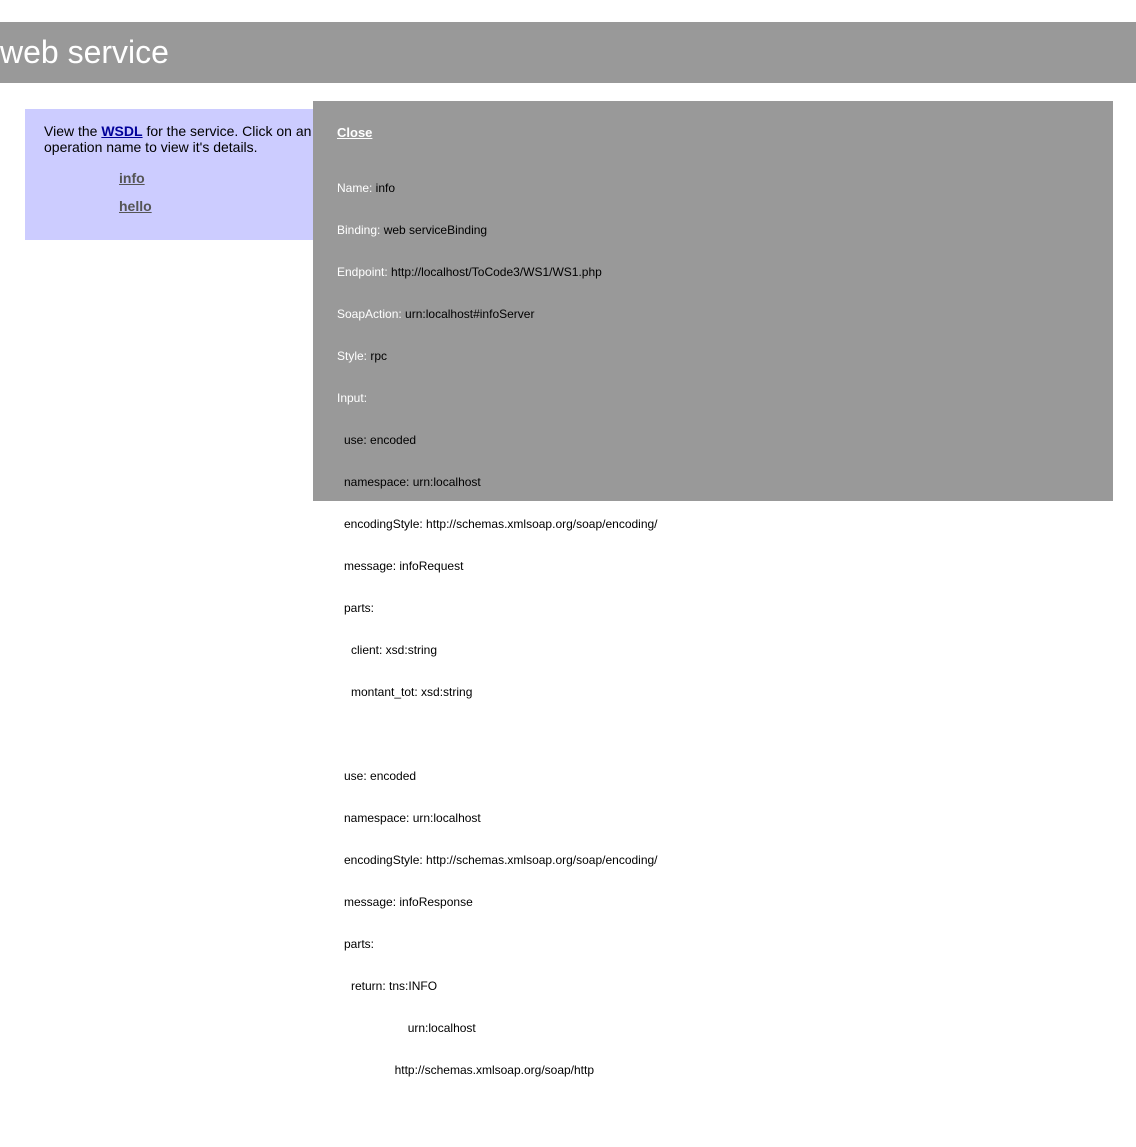 This screenshot has width=1136, height=1147. Describe the element at coordinates (468, 314) in the screenshot. I see `detail-soapaction-value: urn:localhost#infoServer` at that location.